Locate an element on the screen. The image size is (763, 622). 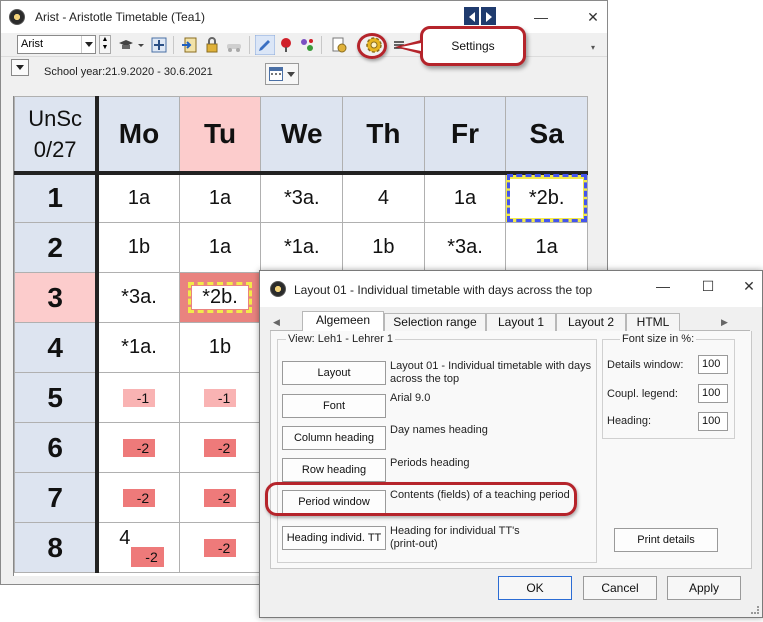
period-header: 6 is located at coordinates (56, 447).